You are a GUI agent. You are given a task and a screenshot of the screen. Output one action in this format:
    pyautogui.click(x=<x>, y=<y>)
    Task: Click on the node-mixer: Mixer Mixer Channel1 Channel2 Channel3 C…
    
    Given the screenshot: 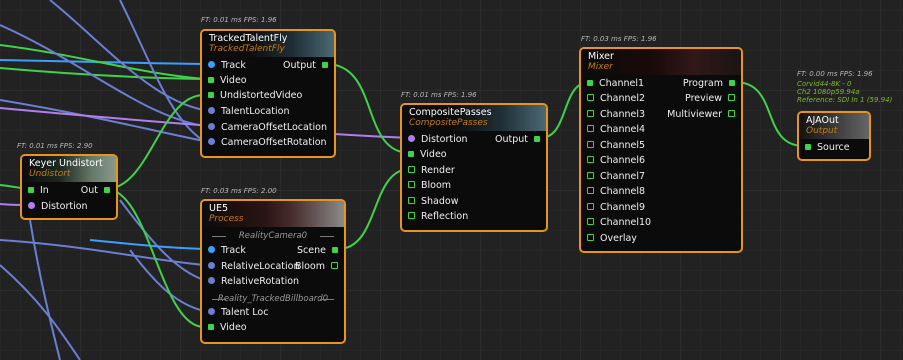 What is the action you would take?
    pyautogui.click(x=661, y=150)
    